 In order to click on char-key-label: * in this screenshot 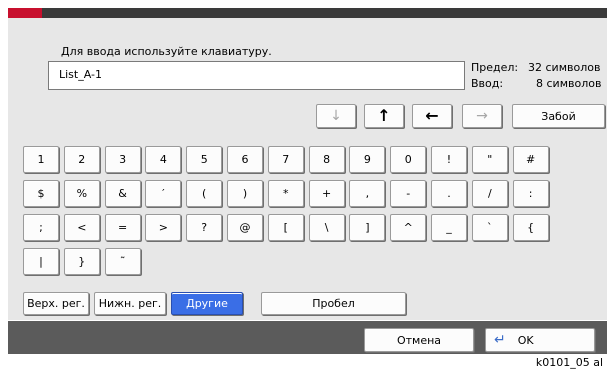, I will do `click(286, 193)`.